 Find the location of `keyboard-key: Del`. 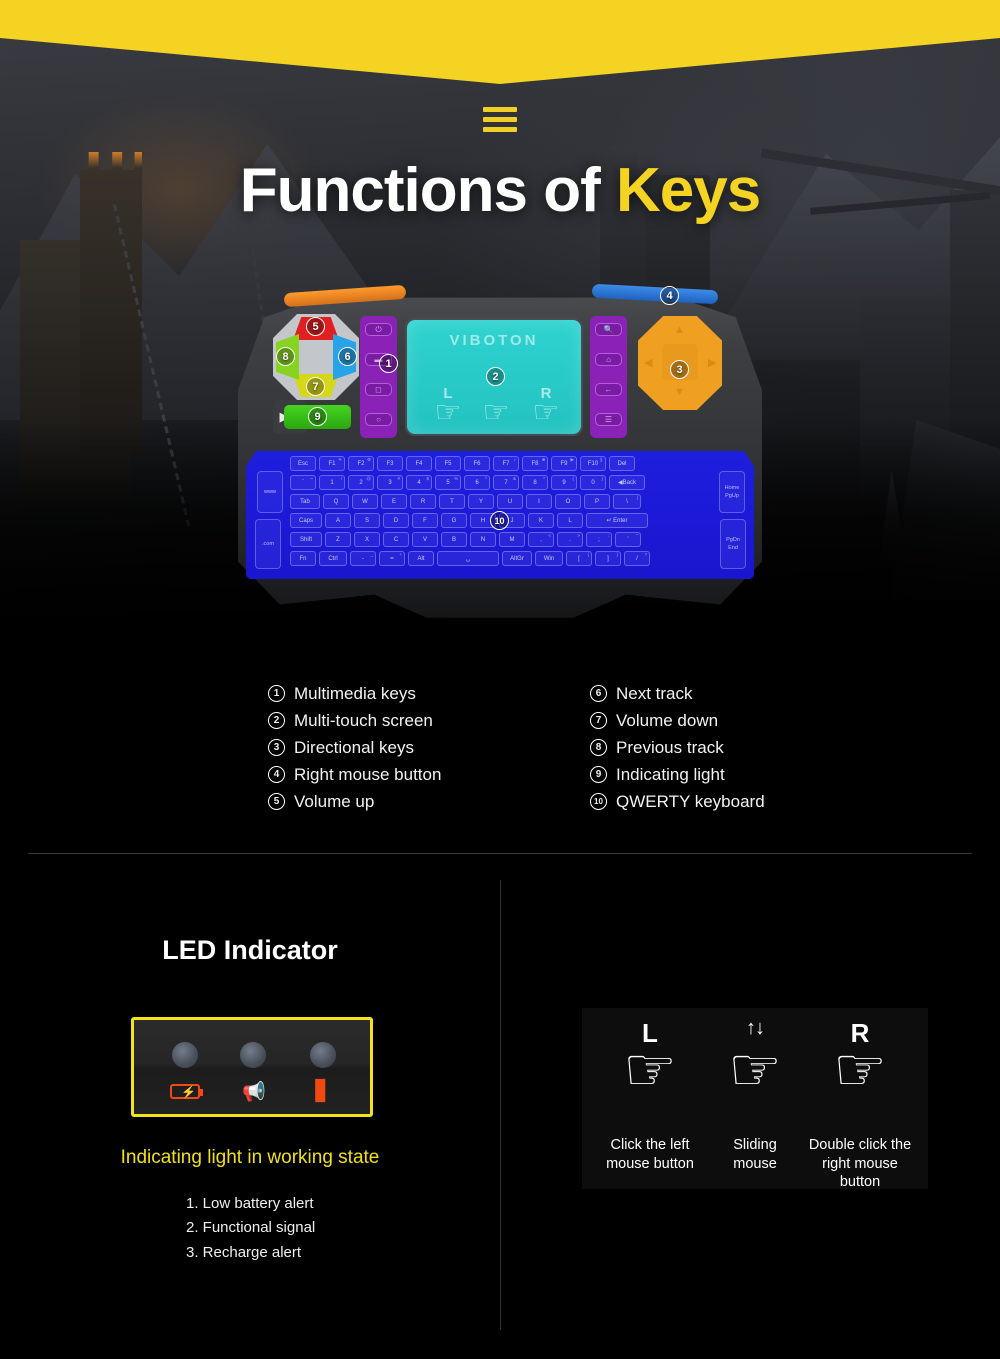

keyboard-key: Del is located at coordinates (622, 463).